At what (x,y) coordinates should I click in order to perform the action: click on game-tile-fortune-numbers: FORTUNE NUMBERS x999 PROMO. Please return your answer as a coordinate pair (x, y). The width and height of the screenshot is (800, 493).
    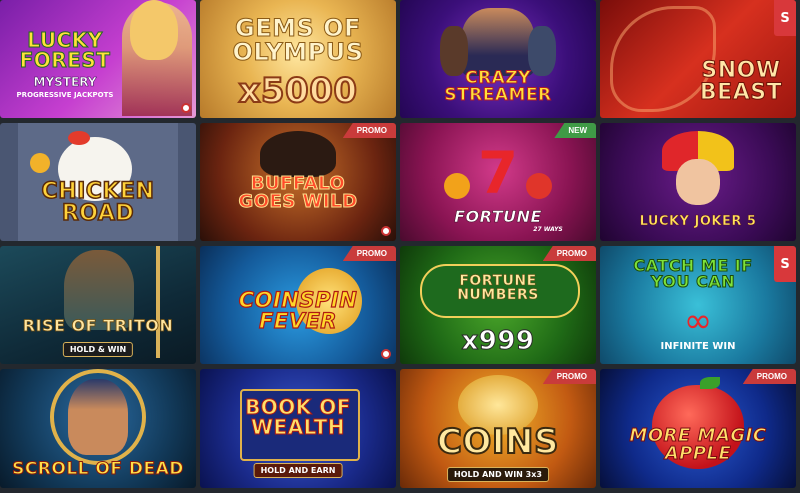
    Looking at the image, I should click on (498, 305).